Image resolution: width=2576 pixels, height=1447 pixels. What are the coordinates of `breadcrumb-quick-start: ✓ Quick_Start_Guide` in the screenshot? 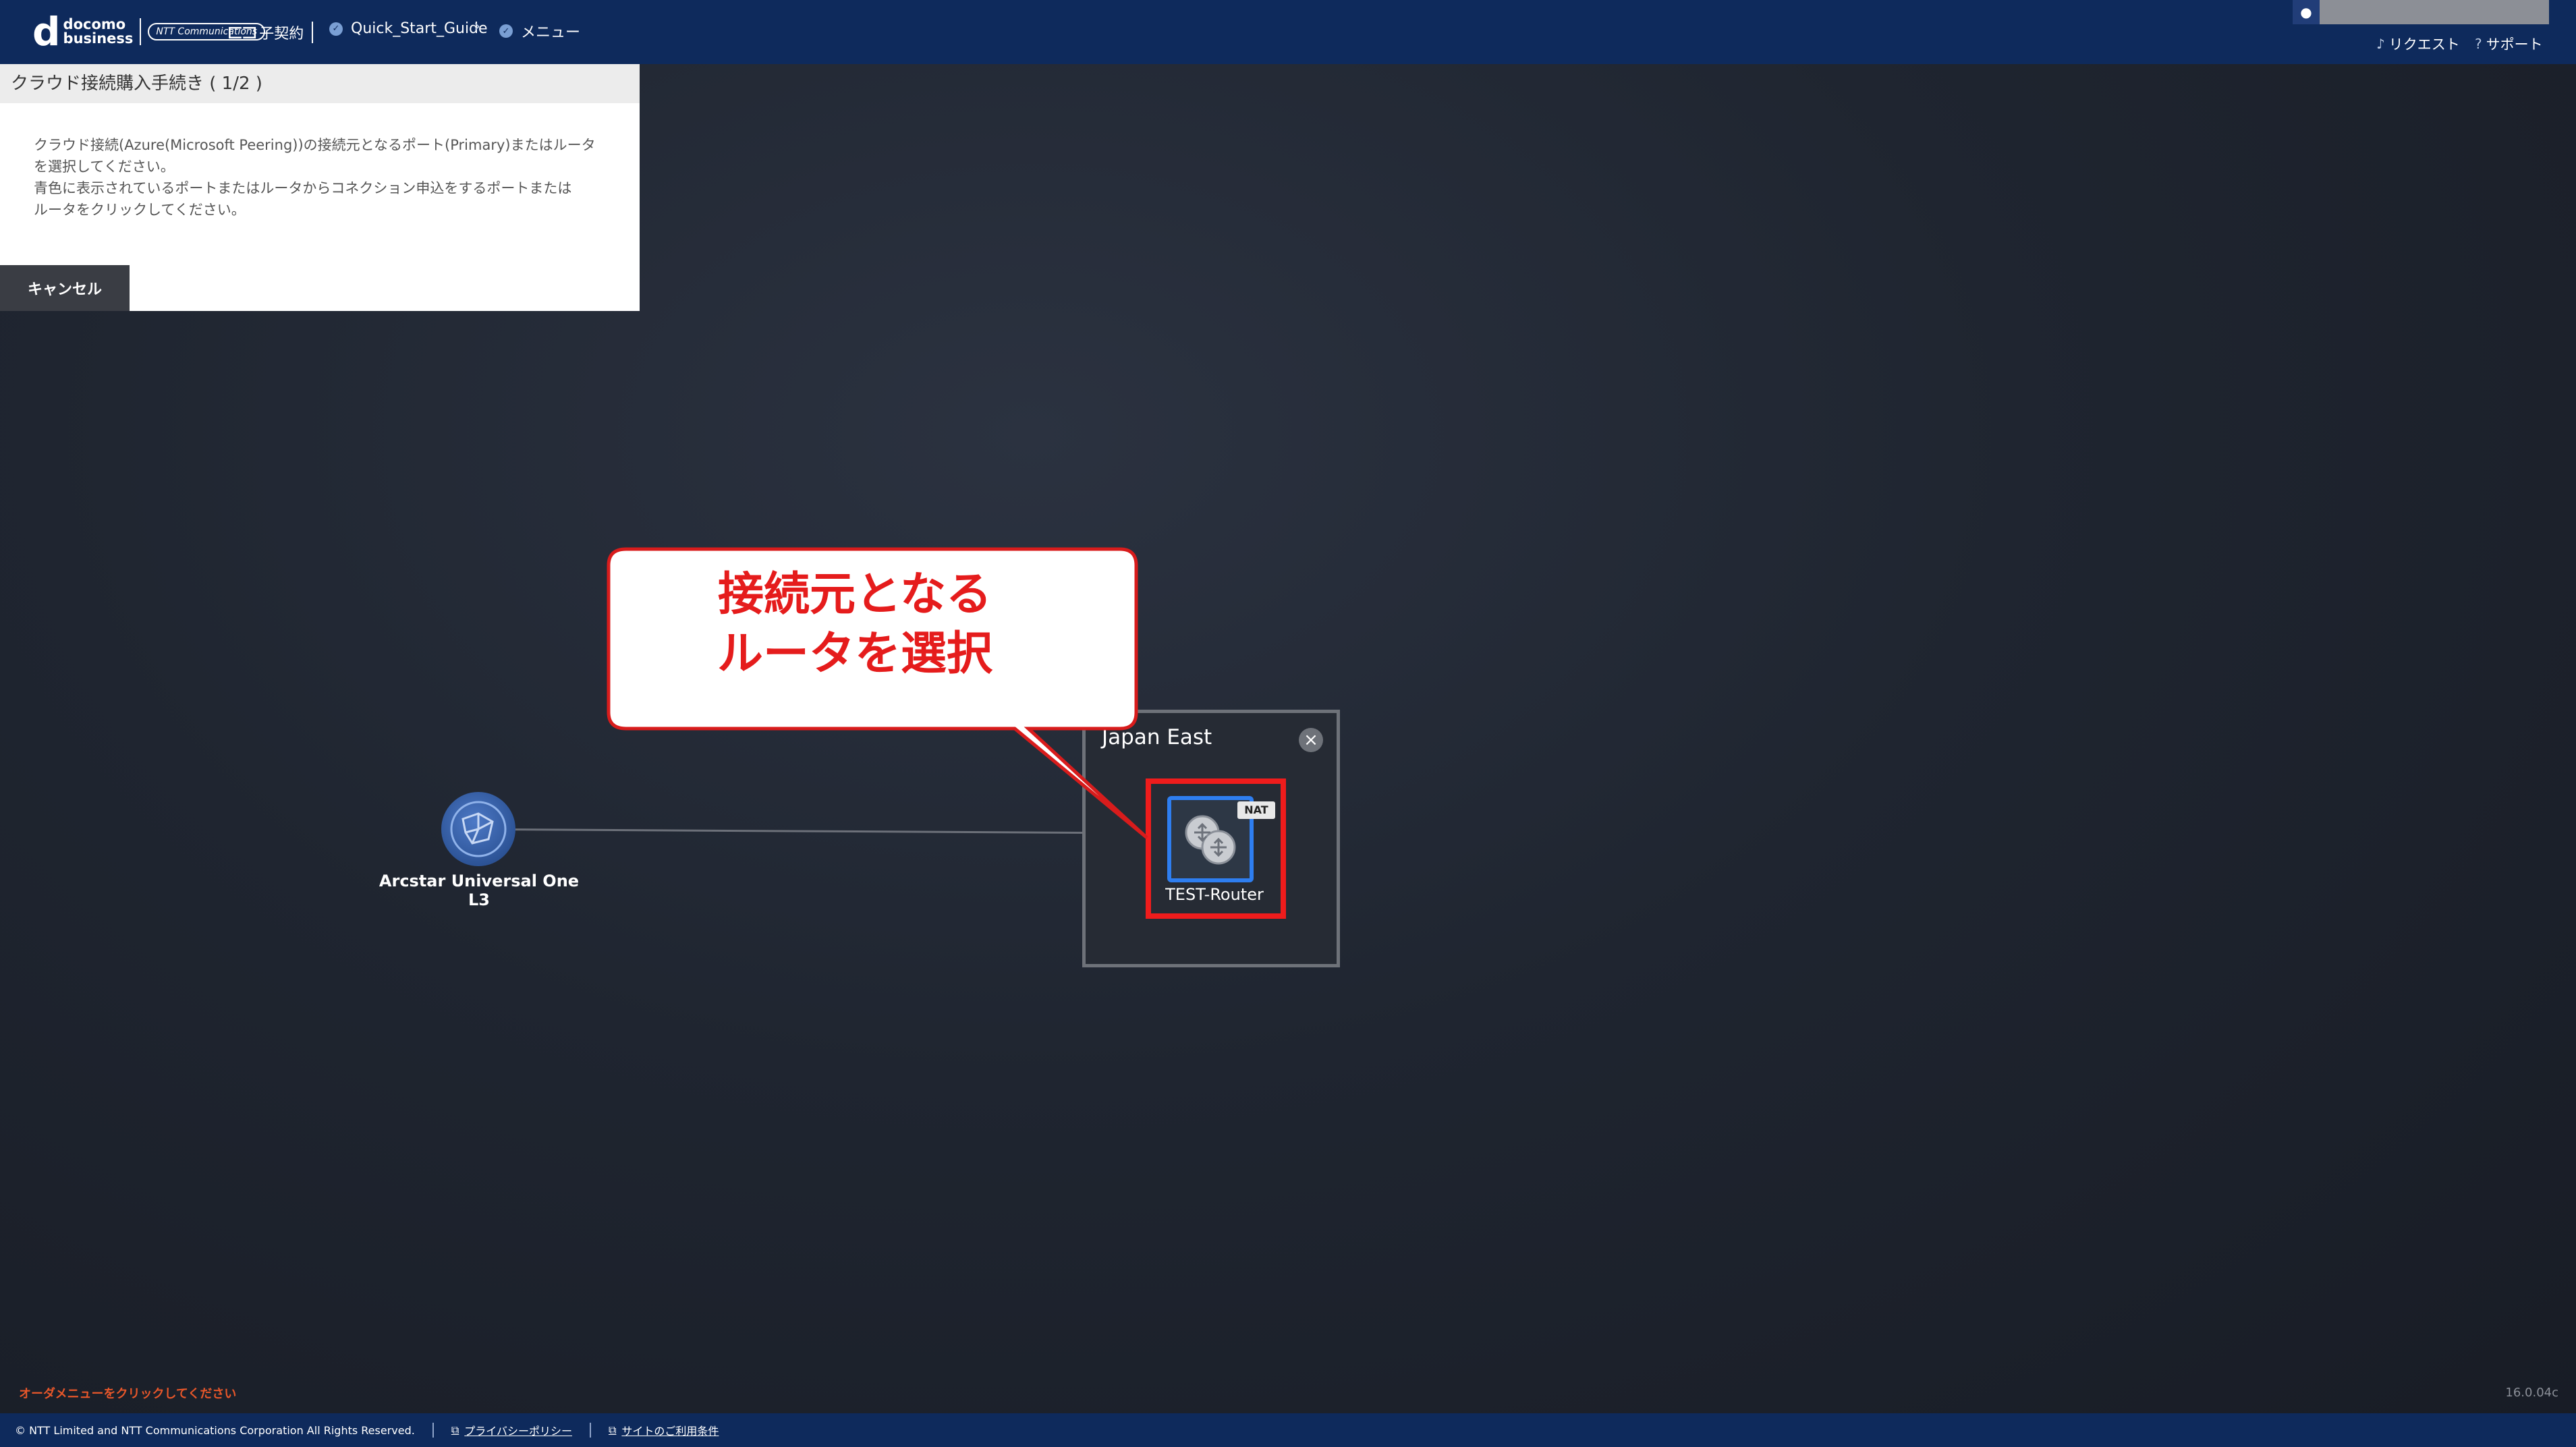 It's located at (408, 29).